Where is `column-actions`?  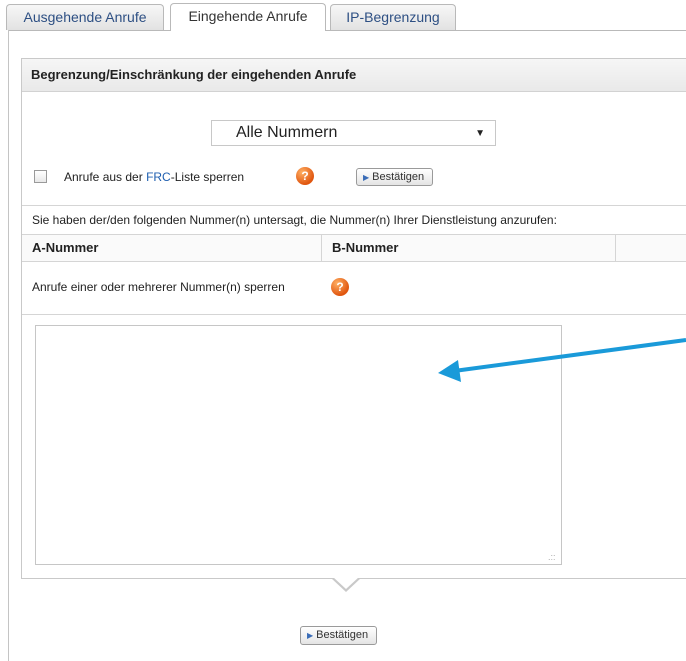
column-actions is located at coordinates (651, 248).